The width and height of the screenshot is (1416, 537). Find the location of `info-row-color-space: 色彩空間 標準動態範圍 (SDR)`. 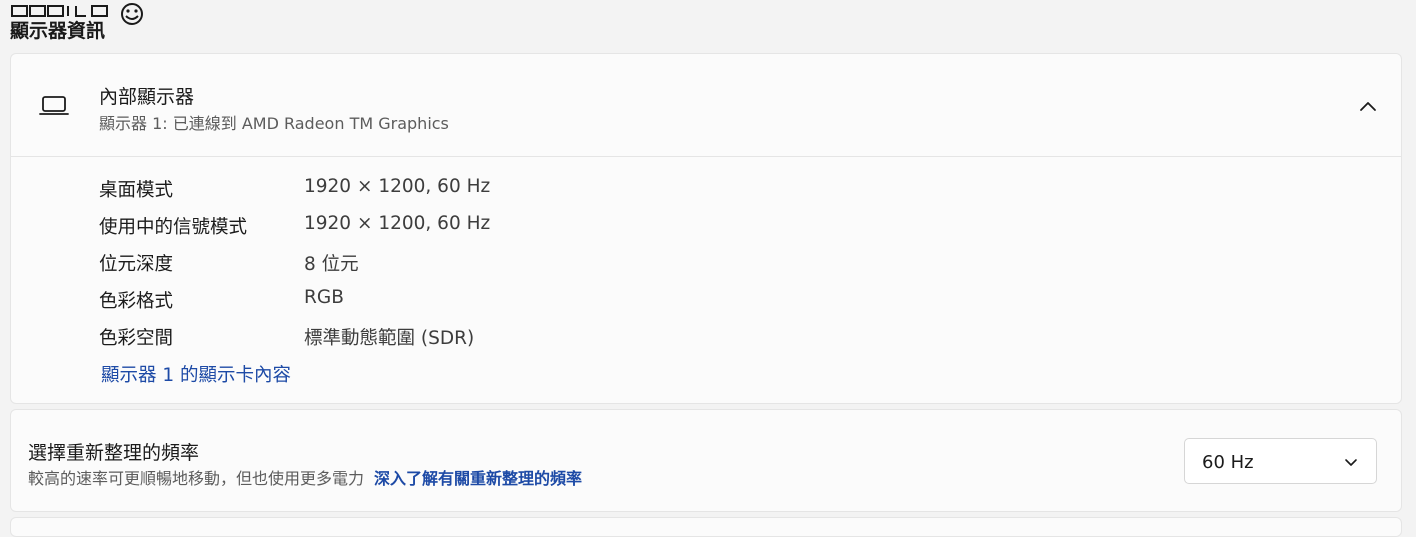

info-row-color-space: 色彩空間 標準動態範圍 (SDR) is located at coordinates (499, 339).